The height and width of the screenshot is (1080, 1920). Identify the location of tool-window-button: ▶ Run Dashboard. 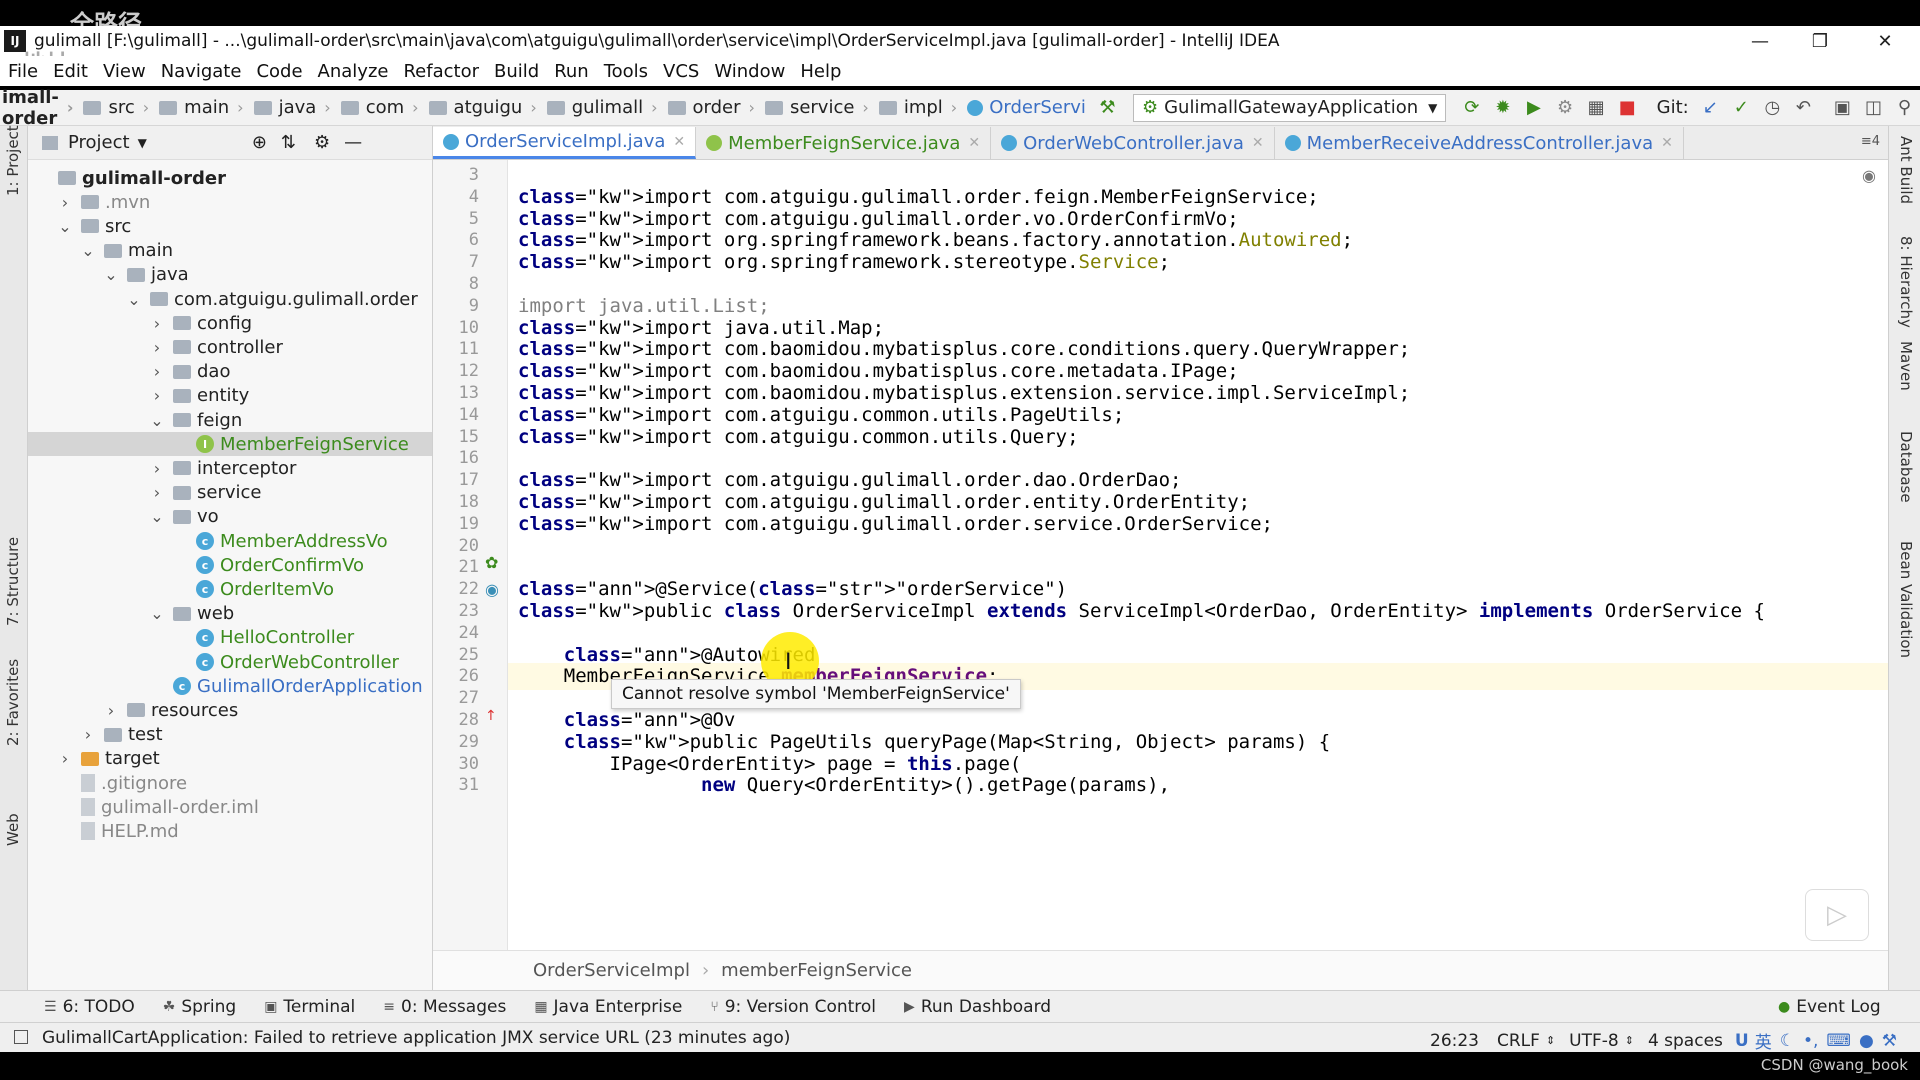
(977, 1007).